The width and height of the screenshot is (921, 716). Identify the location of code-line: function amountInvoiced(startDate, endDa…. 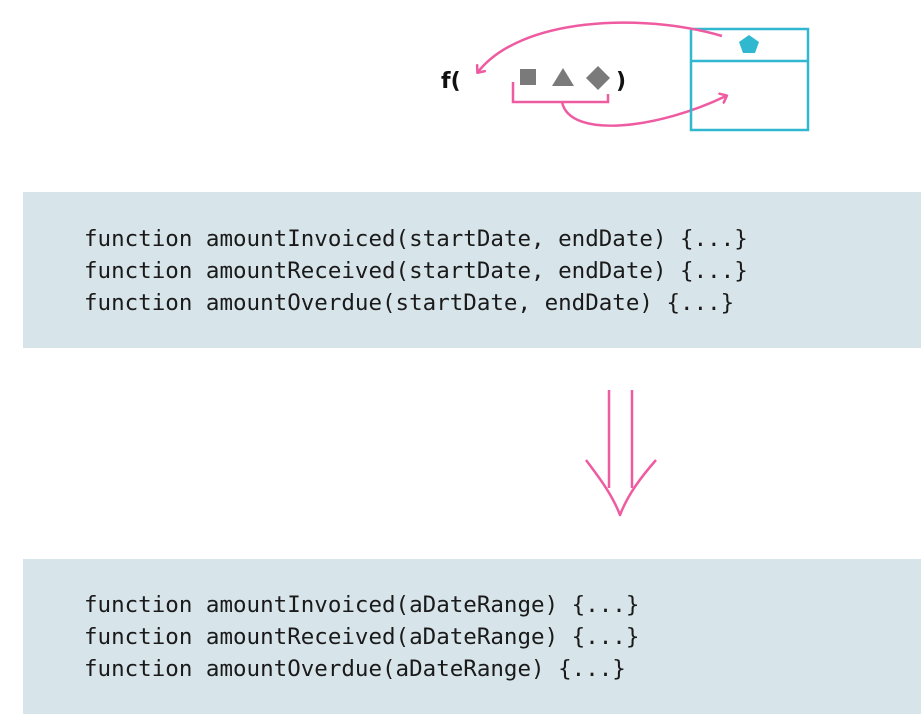
(416, 239).